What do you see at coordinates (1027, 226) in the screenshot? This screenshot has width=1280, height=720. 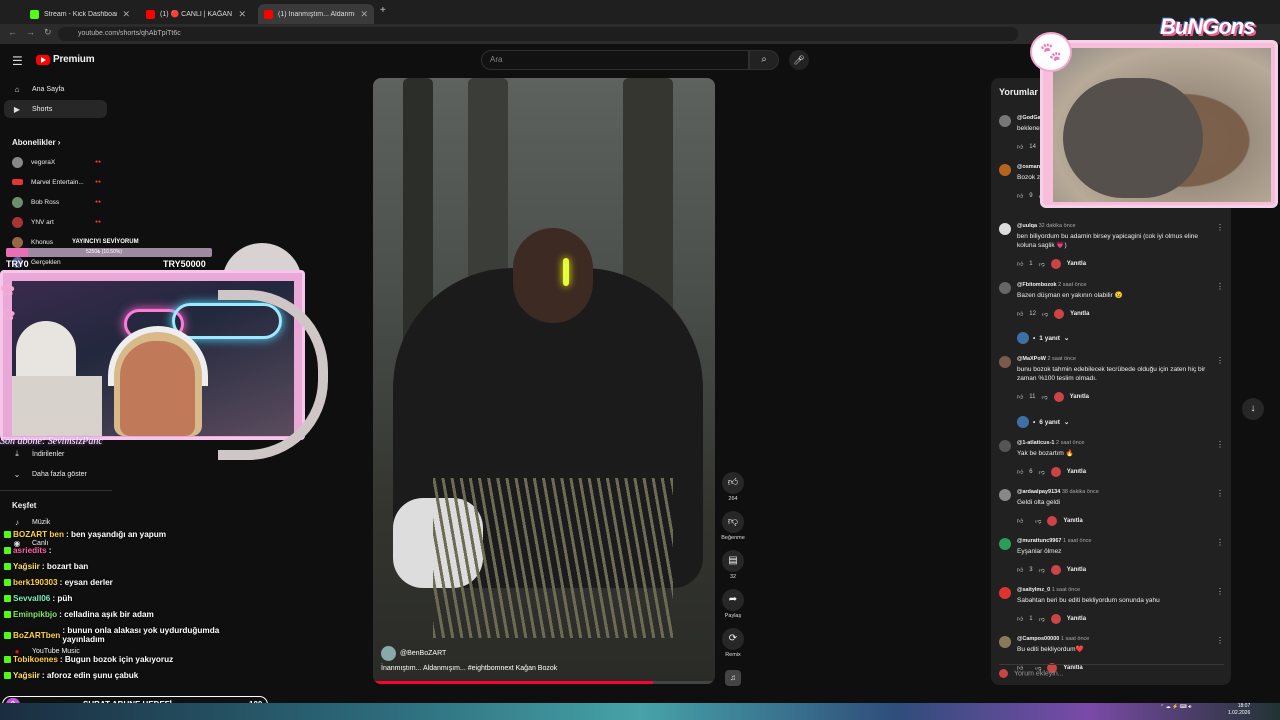 I see `comment-author: @uulqa` at bounding box center [1027, 226].